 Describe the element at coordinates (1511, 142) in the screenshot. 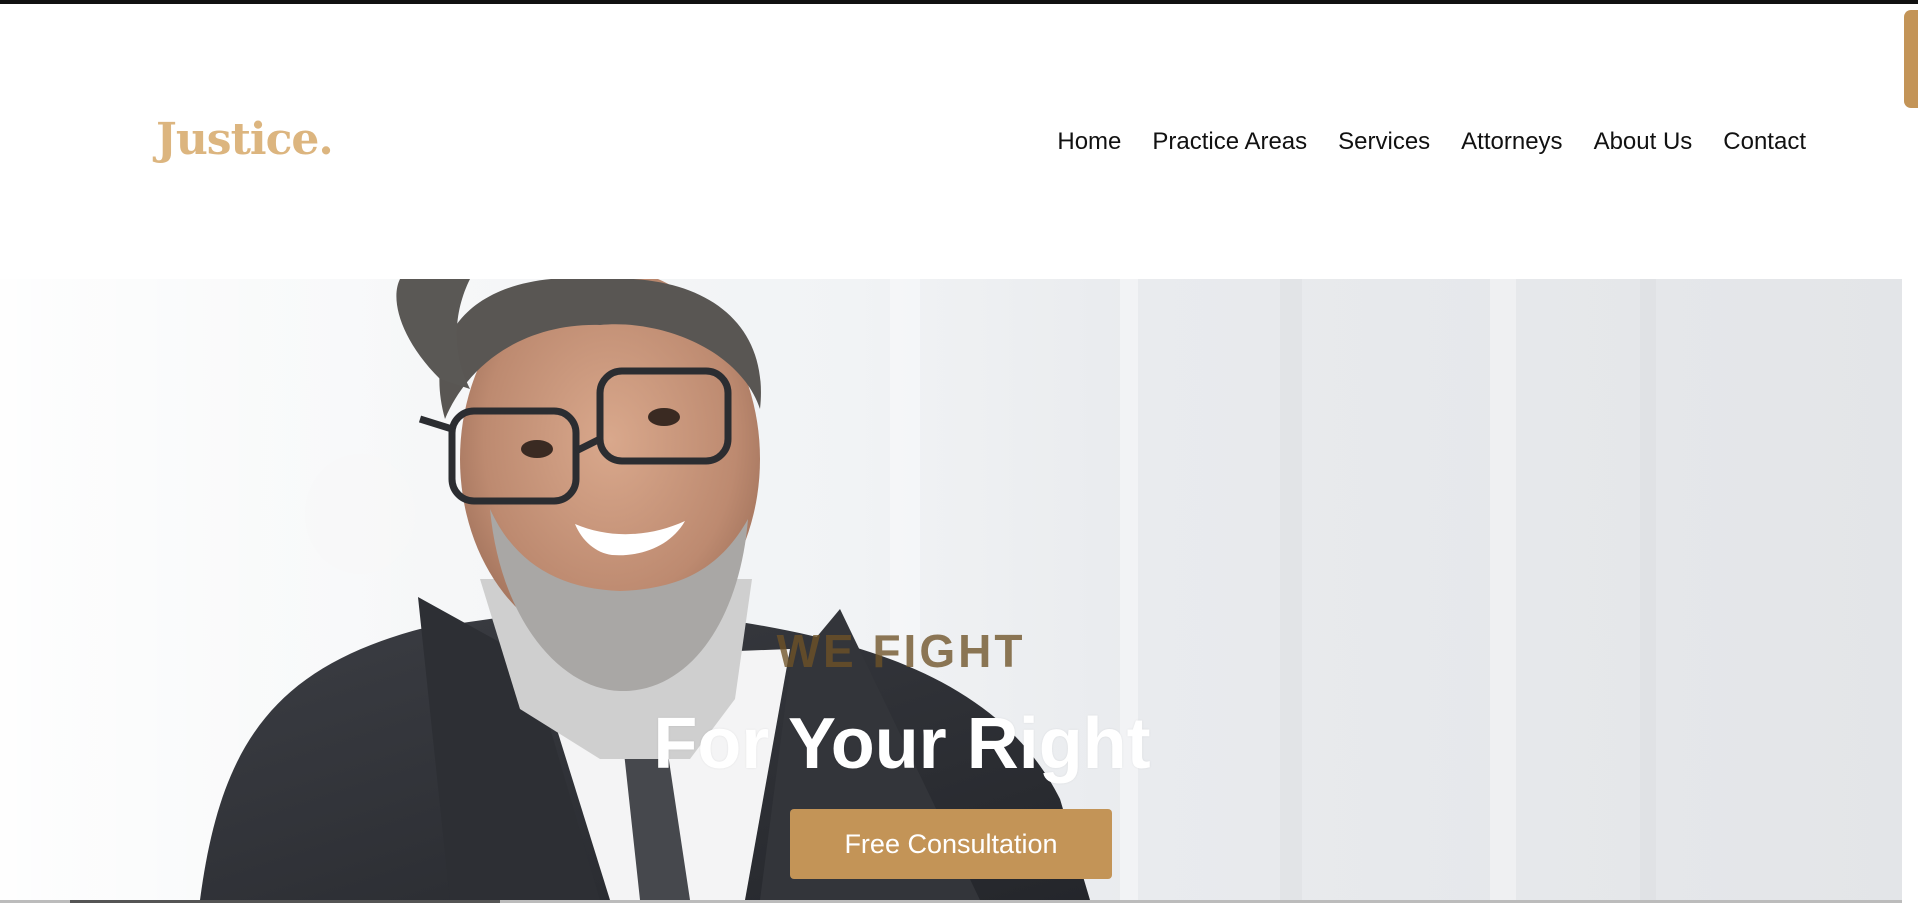

I see `nav-link-attorneys: Attorneys` at that location.